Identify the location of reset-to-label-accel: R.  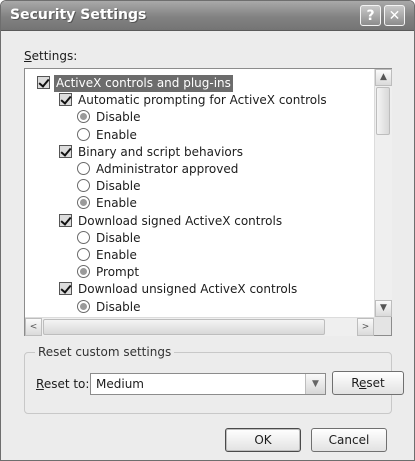
(40, 384).